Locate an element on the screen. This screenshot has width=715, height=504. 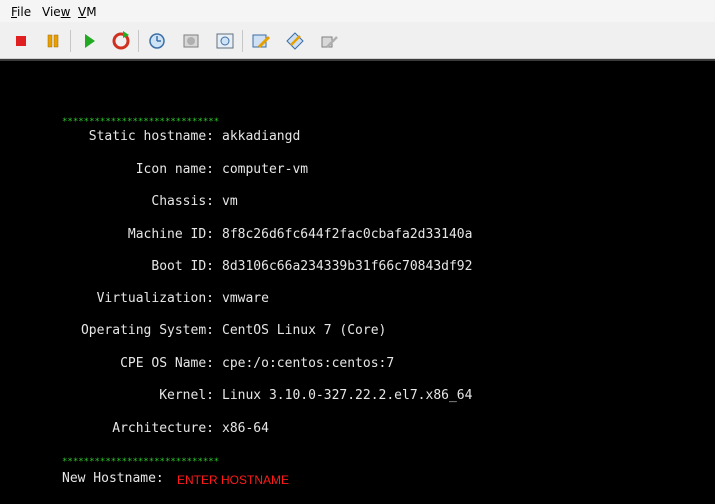
info-label: Virtualization: is located at coordinates (155, 298).